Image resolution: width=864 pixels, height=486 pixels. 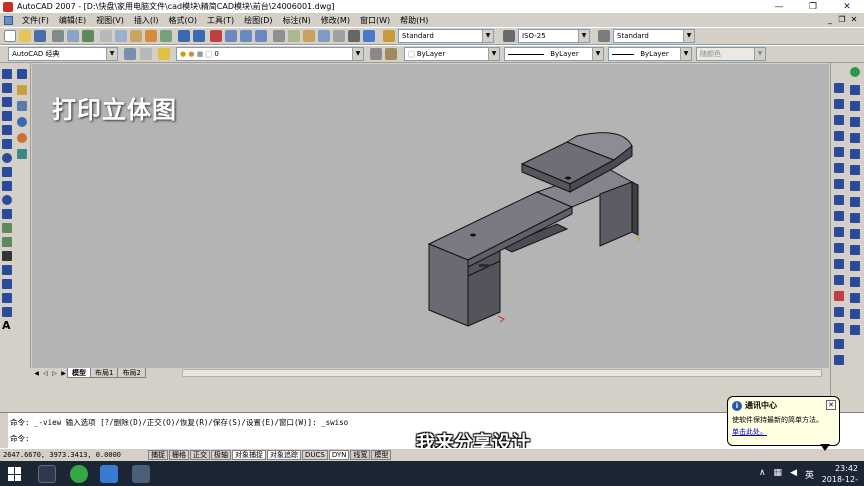 What do you see at coordinates (855, 330) in the screenshot?
I see `dim-style-icon` at bounding box center [855, 330].